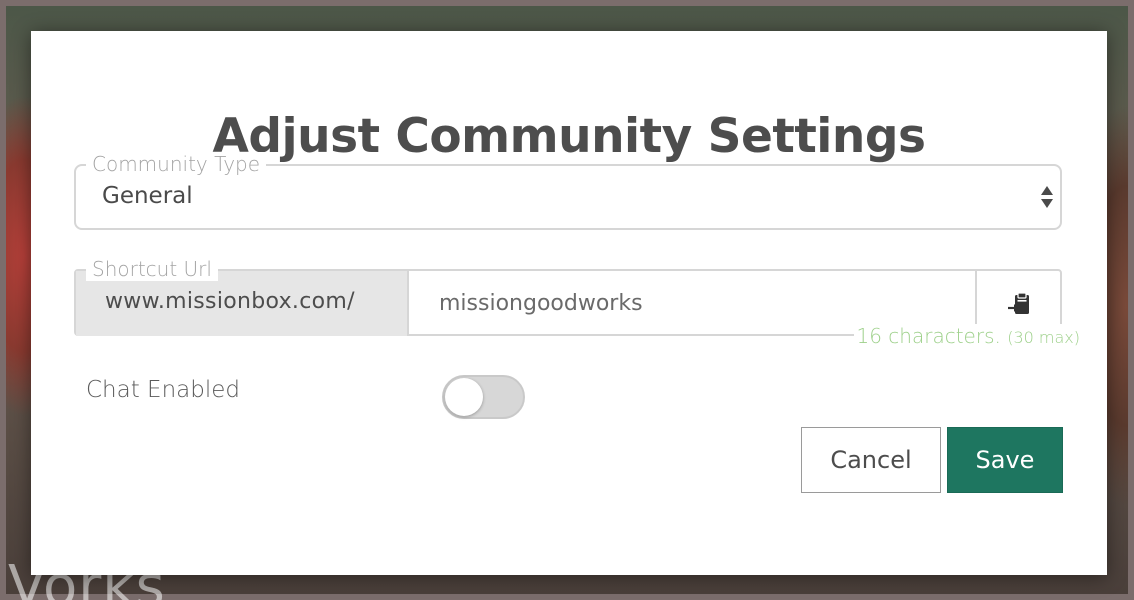  Describe the element at coordinates (147, 196) in the screenshot. I see `community-type-value: General` at that location.